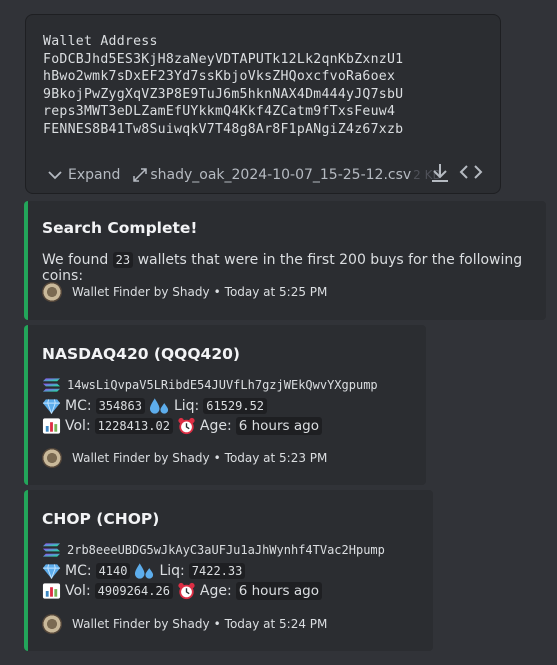 The width and height of the screenshot is (557, 665). I want to click on vol-value: 4909264.26, so click(133, 591).